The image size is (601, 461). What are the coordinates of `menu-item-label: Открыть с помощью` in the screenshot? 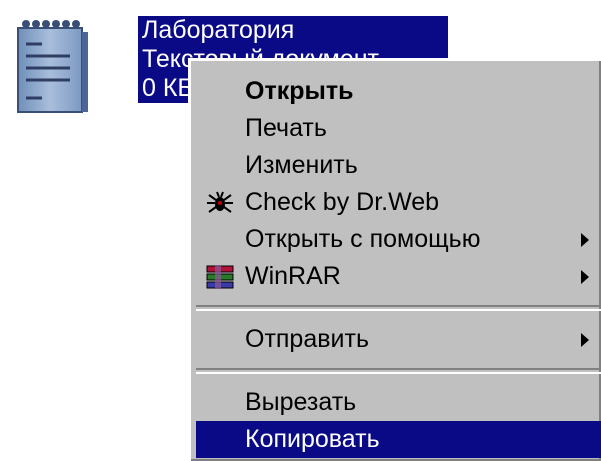 It's located at (363, 239).